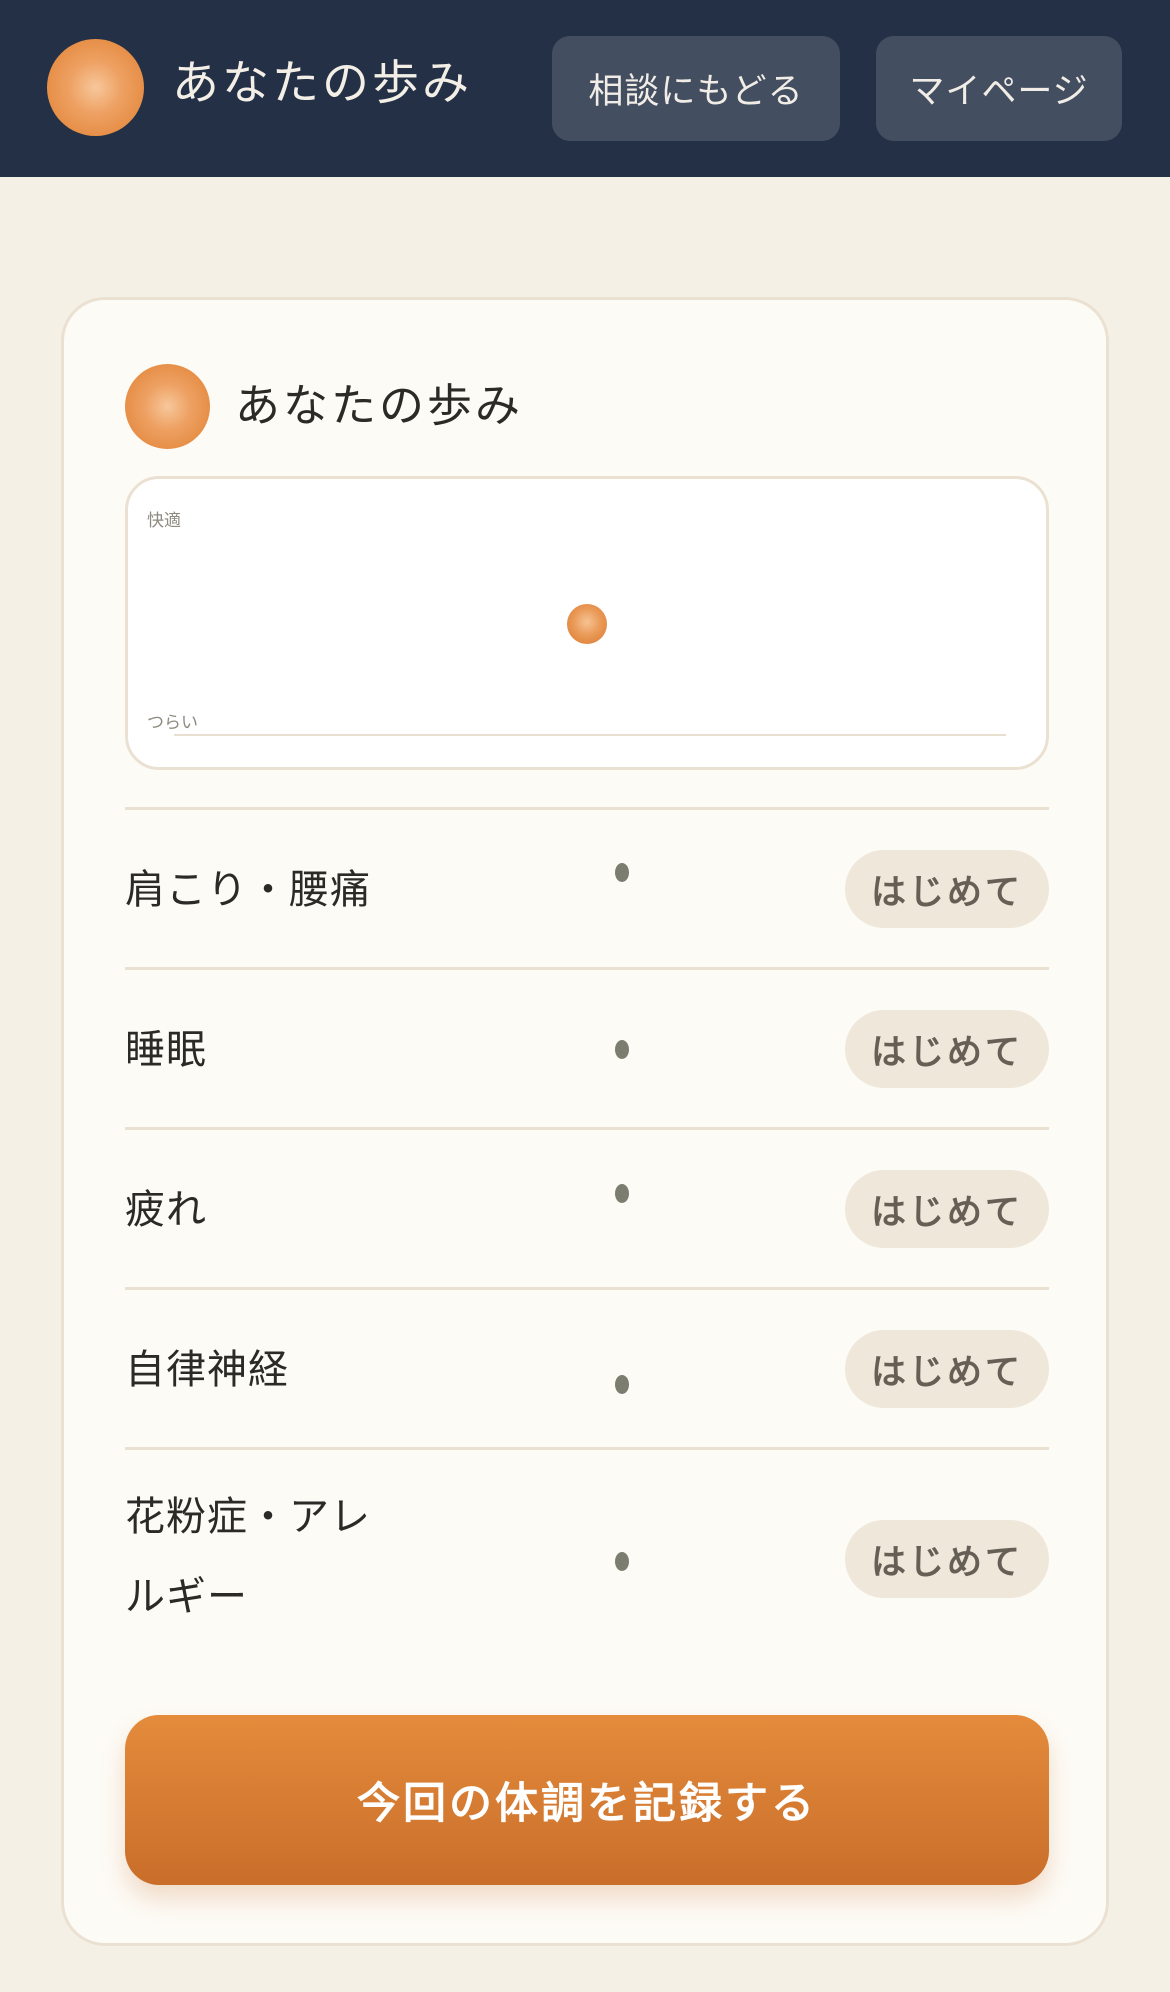 This screenshot has width=1170, height=1992. What do you see at coordinates (587, 1367) in the screenshot?
I see `symptom-row-autonomic: 自律神経 はじめて` at bounding box center [587, 1367].